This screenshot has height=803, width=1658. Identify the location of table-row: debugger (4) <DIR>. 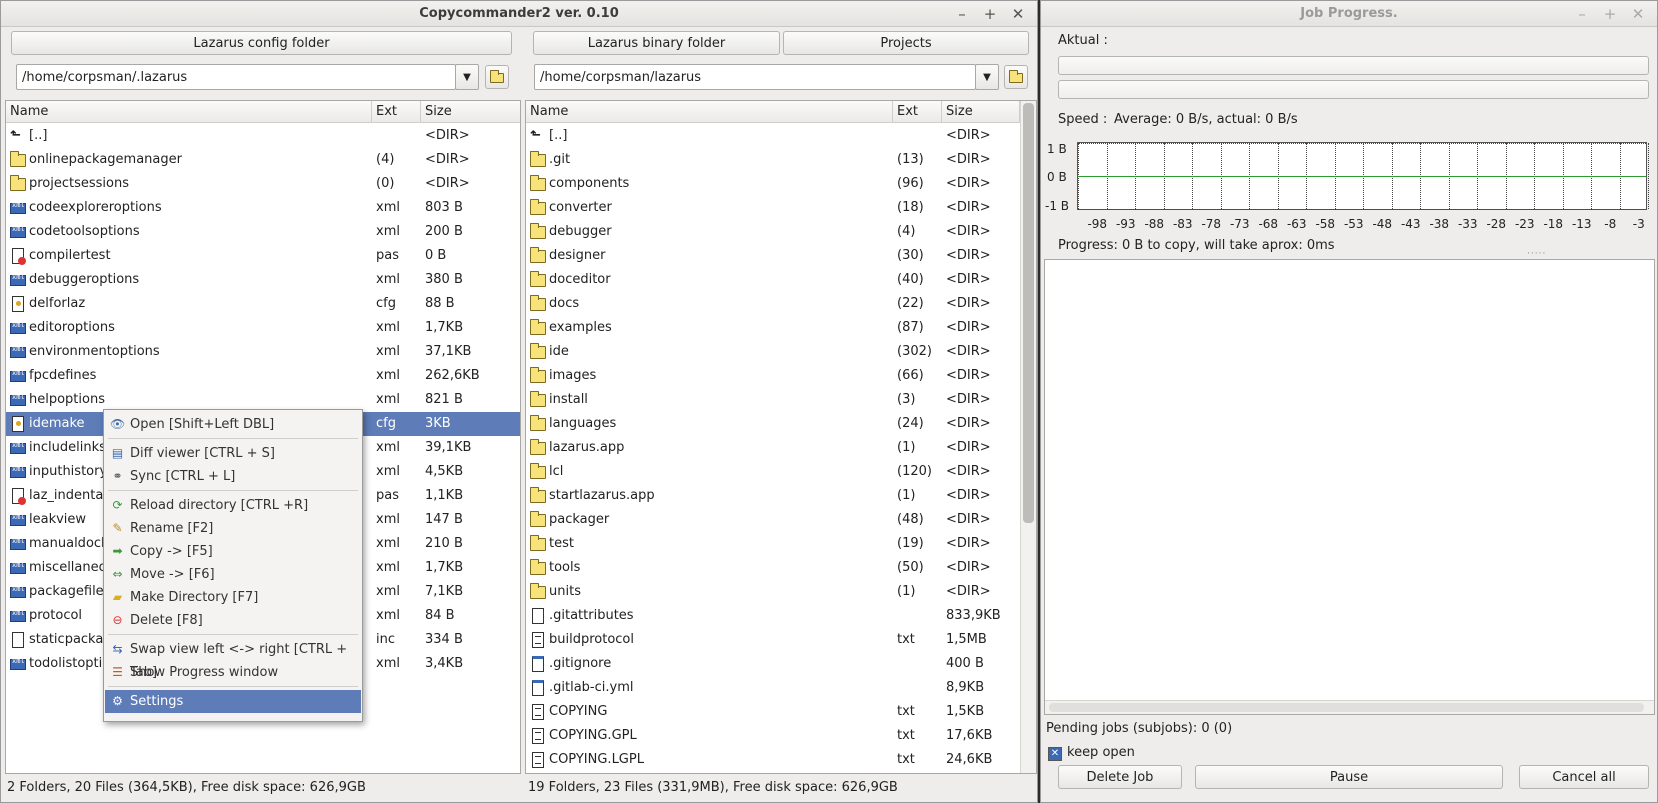
(781, 232).